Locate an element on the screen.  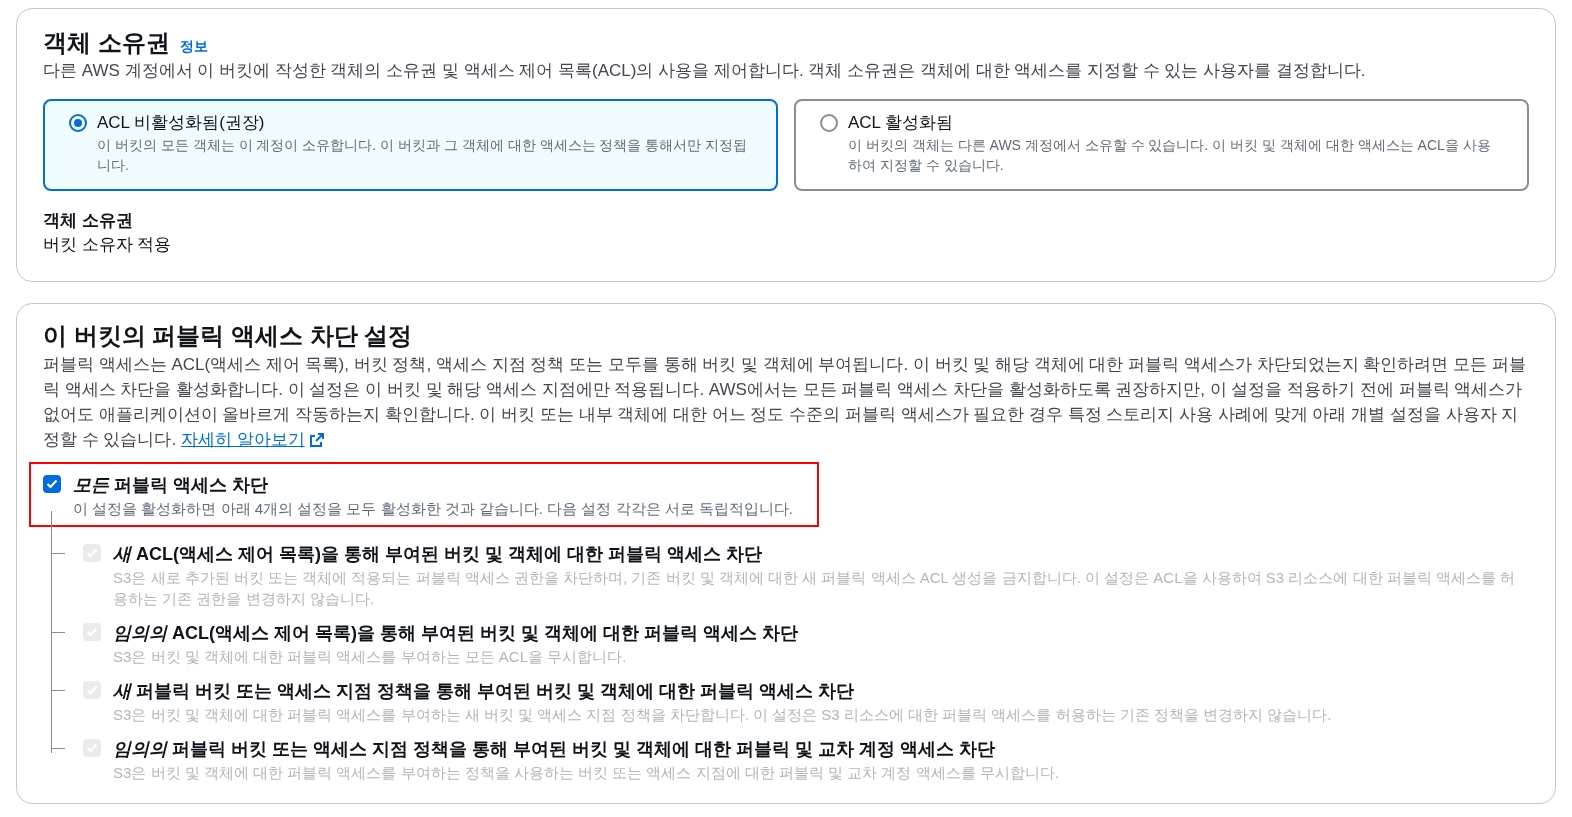
section-description: 다른 AWS 계정에서 이 버킷에 작성한 객체의 소유권 및 액세스 제어 목록(ACL)의 사용을 제어합니다. 객체 소유권은 객체에 대한 액세스를 지정할 수 있는 사용자를 결정합니다. is located at coordinates (705, 71).